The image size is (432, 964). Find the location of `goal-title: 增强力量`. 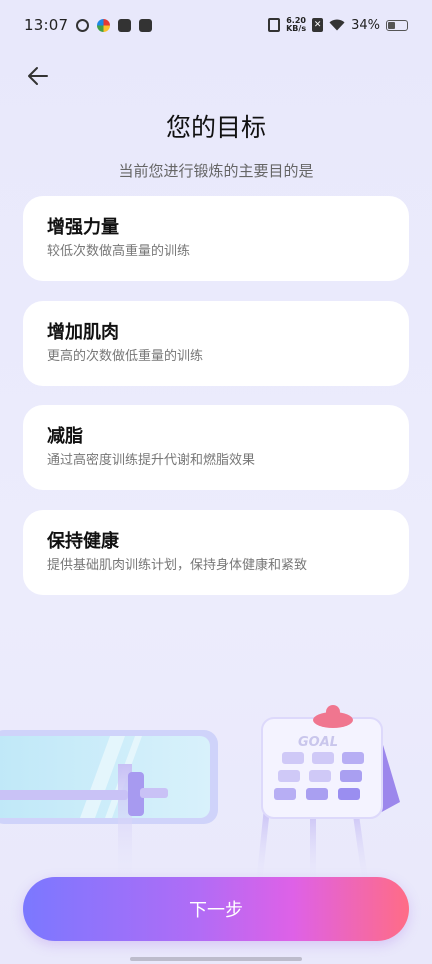

goal-title: 增强力量 is located at coordinates (83, 227).